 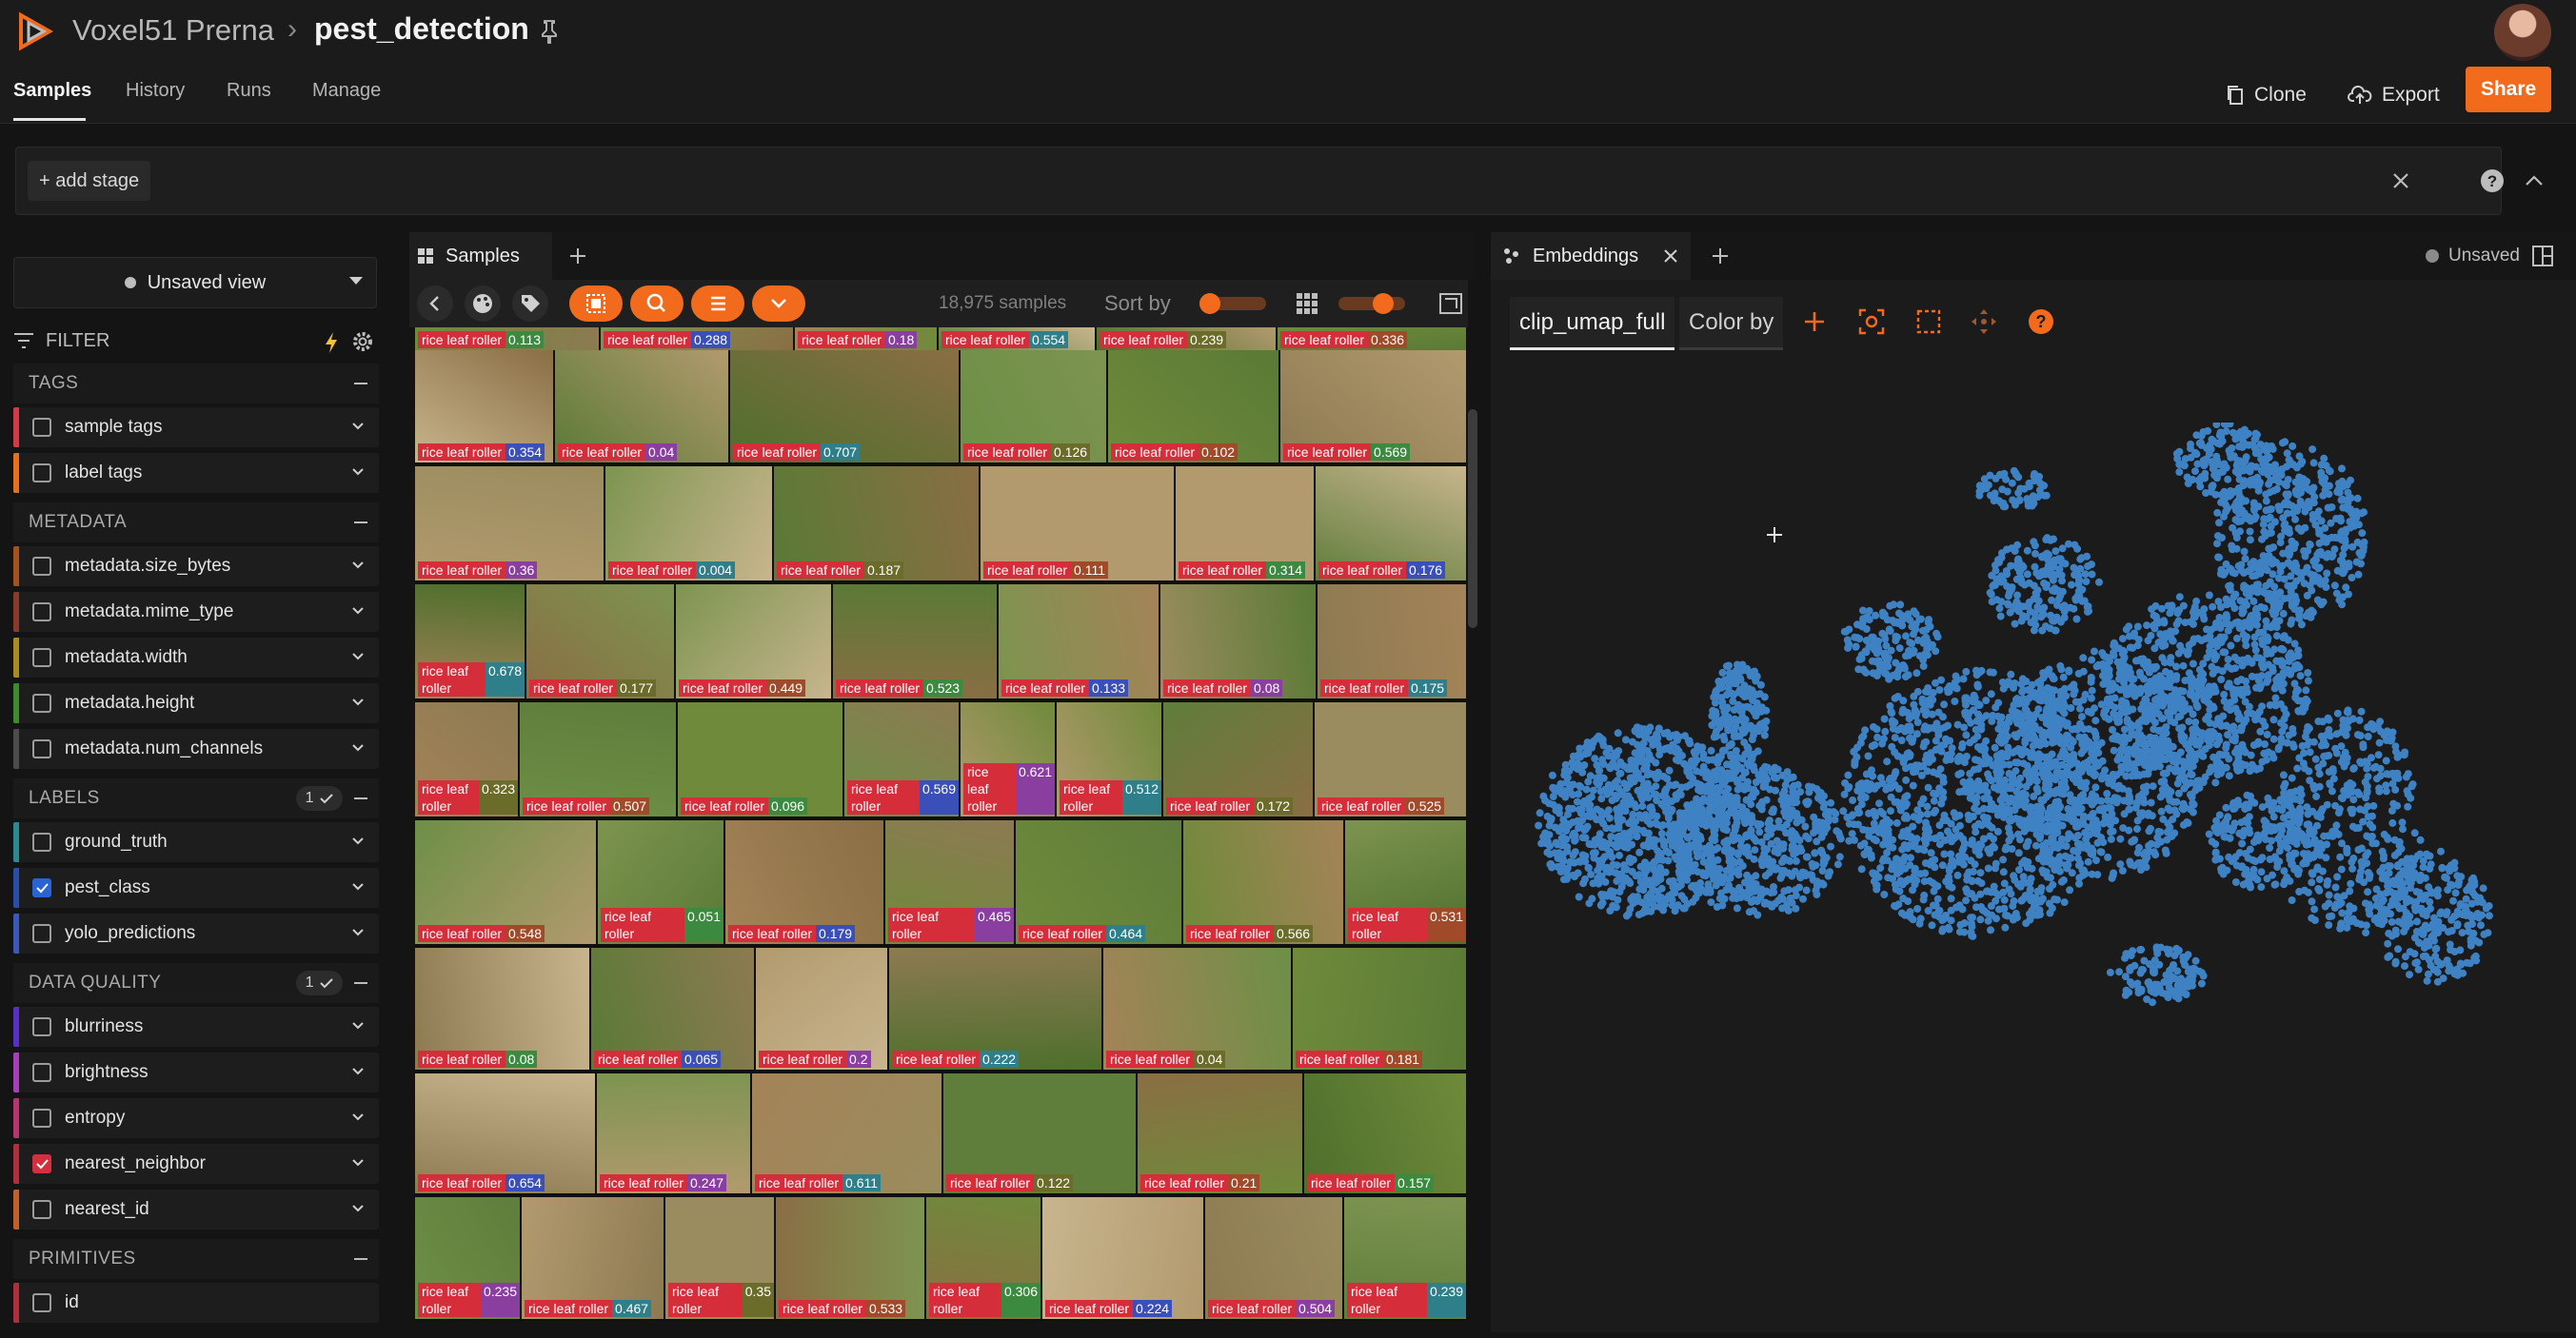 What do you see at coordinates (1220, 1133) in the screenshot?
I see `sample-tile: rice leaf roller 0.21` at bounding box center [1220, 1133].